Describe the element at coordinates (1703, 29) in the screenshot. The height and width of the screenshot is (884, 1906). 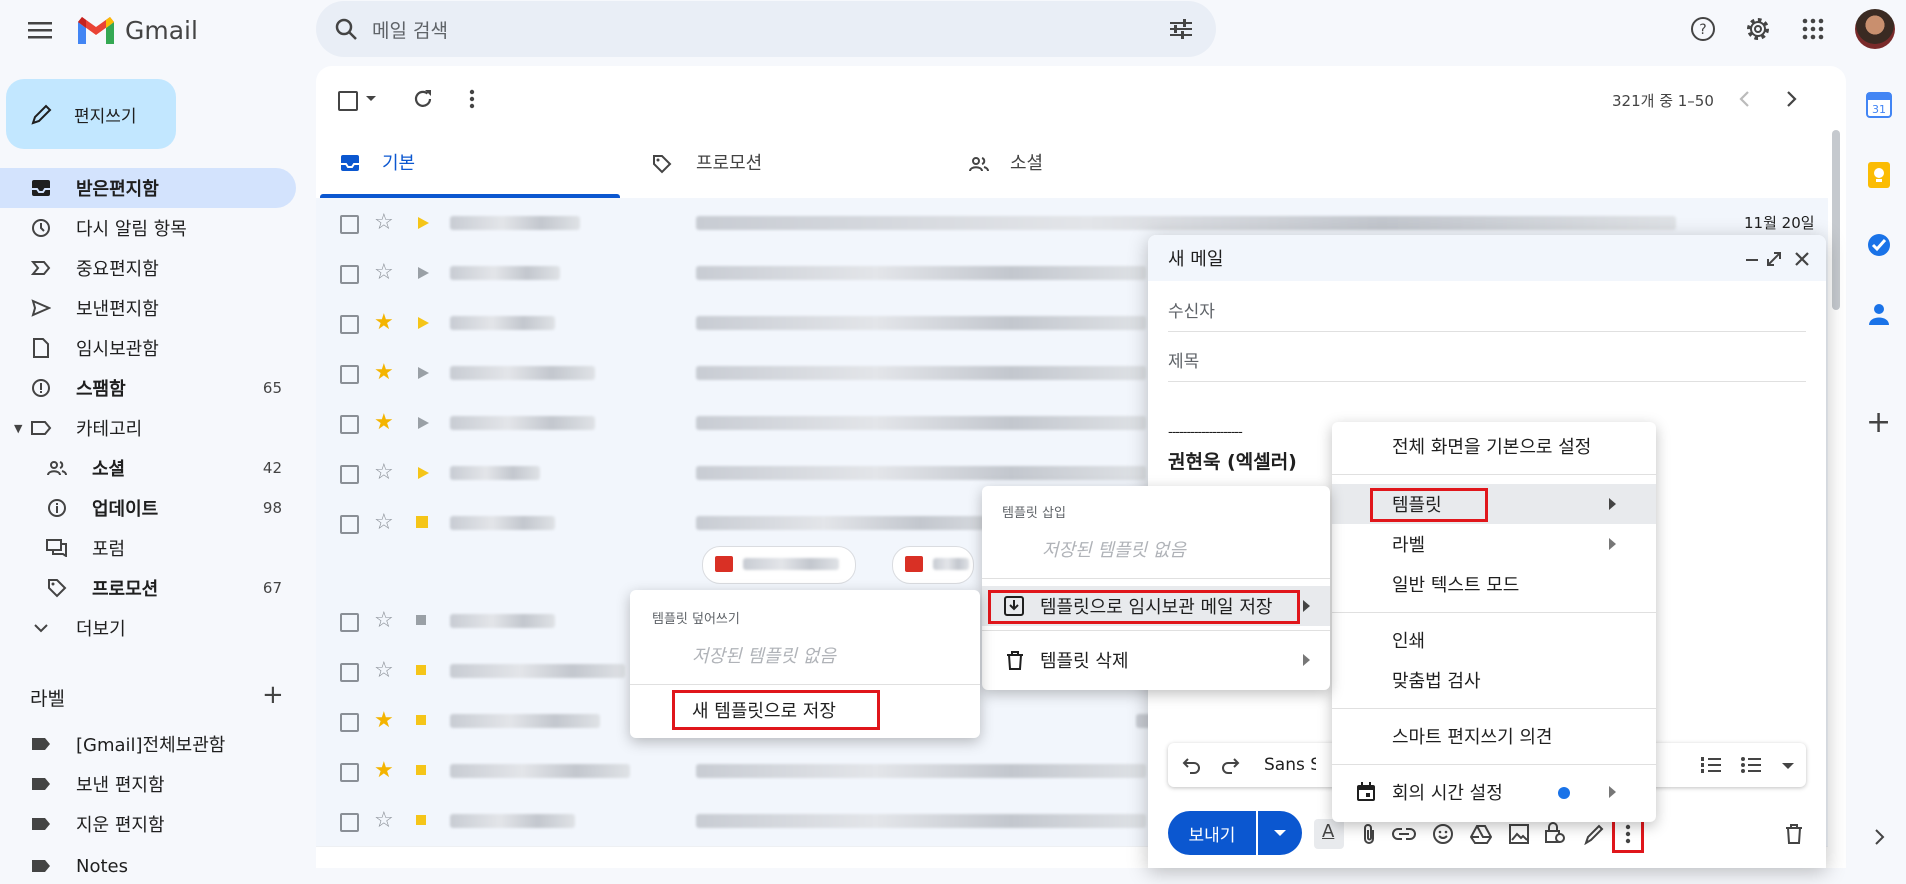
I see `help-icon: ?` at that location.